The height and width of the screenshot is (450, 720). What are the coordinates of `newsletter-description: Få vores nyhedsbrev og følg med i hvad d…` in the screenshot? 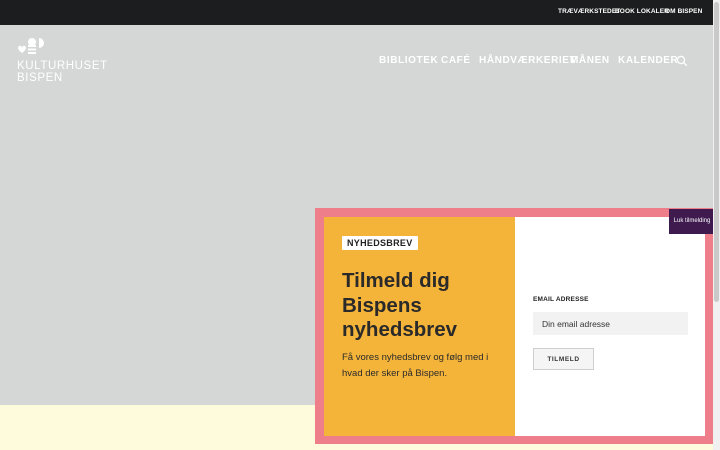 It's located at (415, 365).